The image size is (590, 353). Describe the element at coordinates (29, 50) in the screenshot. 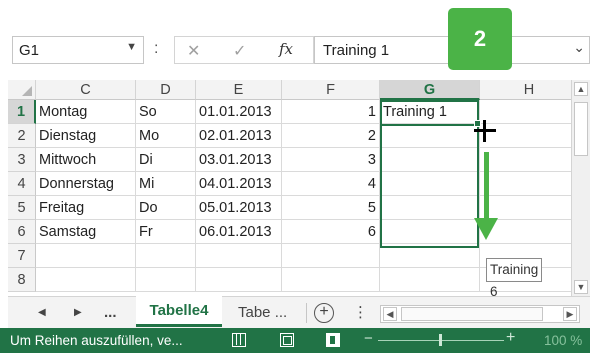

I see `name-box-value: G1` at that location.